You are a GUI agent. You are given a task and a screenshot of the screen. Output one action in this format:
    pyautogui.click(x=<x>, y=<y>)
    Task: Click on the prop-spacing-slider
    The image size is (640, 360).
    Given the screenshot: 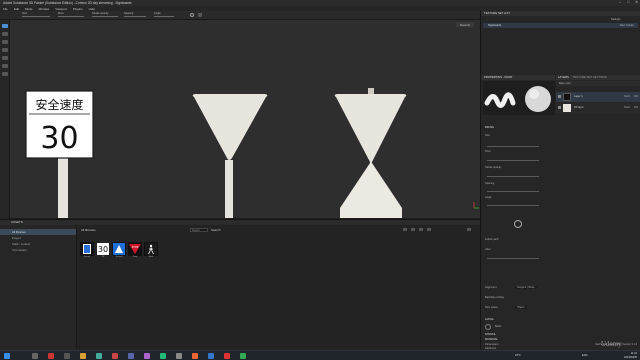 What is the action you would take?
    pyautogui.click(x=513, y=191)
    